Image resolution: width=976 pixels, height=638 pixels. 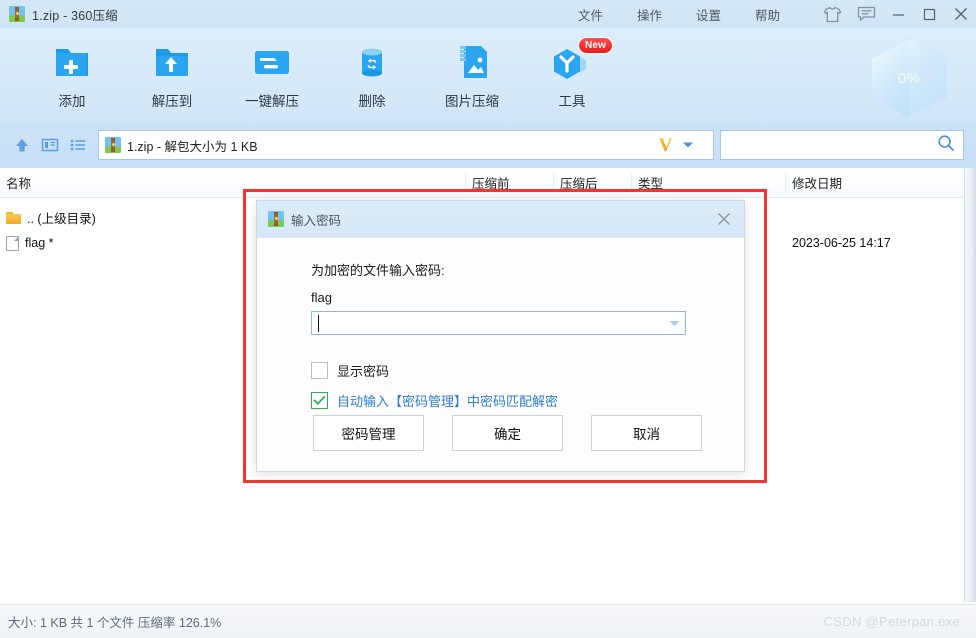 I want to click on checkbox-auto-fill: 自动输入【密码管理】中密码匹配解密, so click(x=514, y=400).